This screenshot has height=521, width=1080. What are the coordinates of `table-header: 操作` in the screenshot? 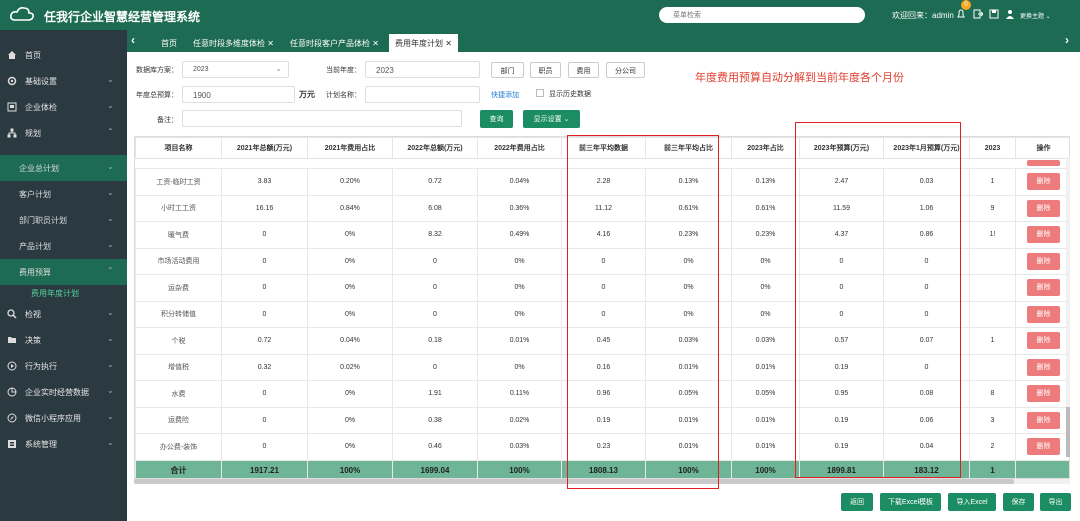 It's located at (1042, 148).